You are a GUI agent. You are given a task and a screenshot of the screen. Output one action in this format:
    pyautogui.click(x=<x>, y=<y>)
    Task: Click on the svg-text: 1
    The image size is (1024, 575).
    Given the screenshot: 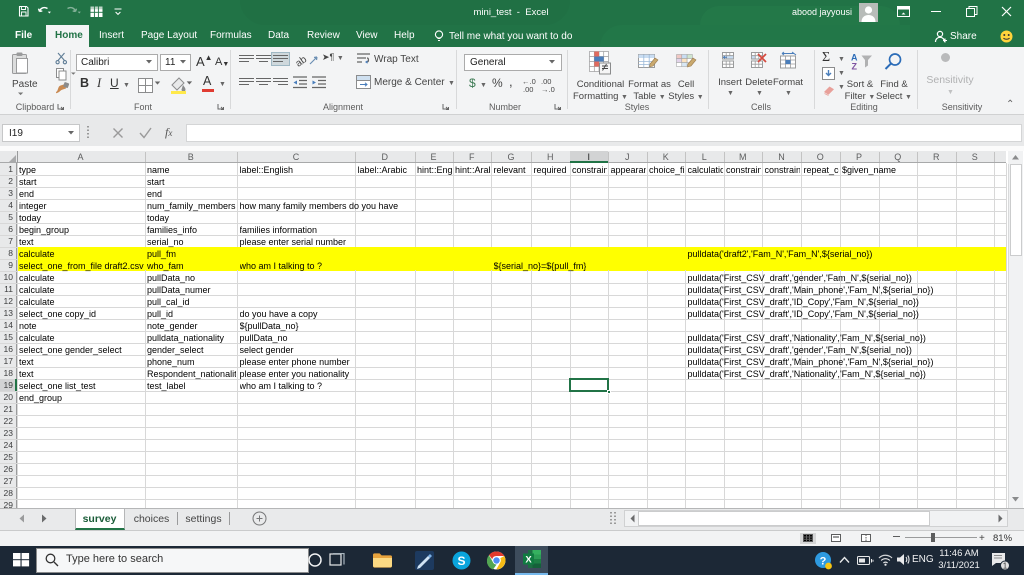 What is the action you would take?
    pyautogui.click(x=1005, y=566)
    